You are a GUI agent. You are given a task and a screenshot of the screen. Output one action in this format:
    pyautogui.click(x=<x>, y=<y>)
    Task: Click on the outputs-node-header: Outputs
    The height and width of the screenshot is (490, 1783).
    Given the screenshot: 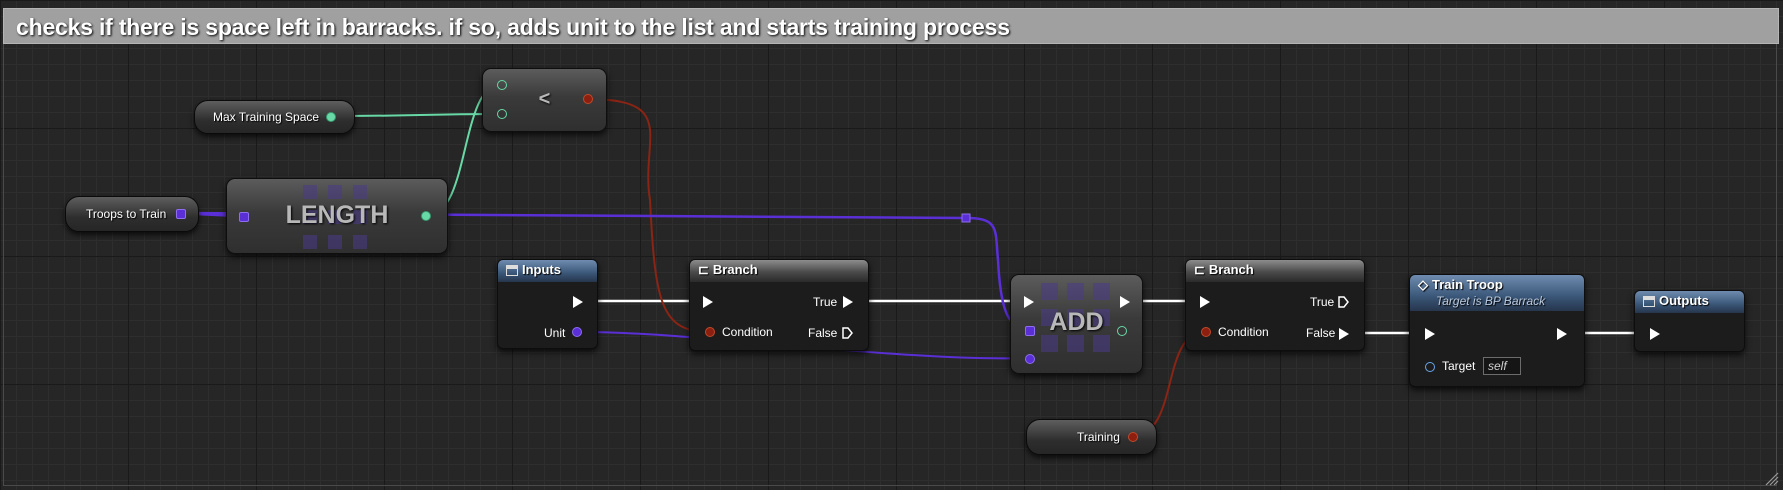 What is the action you would take?
    pyautogui.click(x=1689, y=302)
    